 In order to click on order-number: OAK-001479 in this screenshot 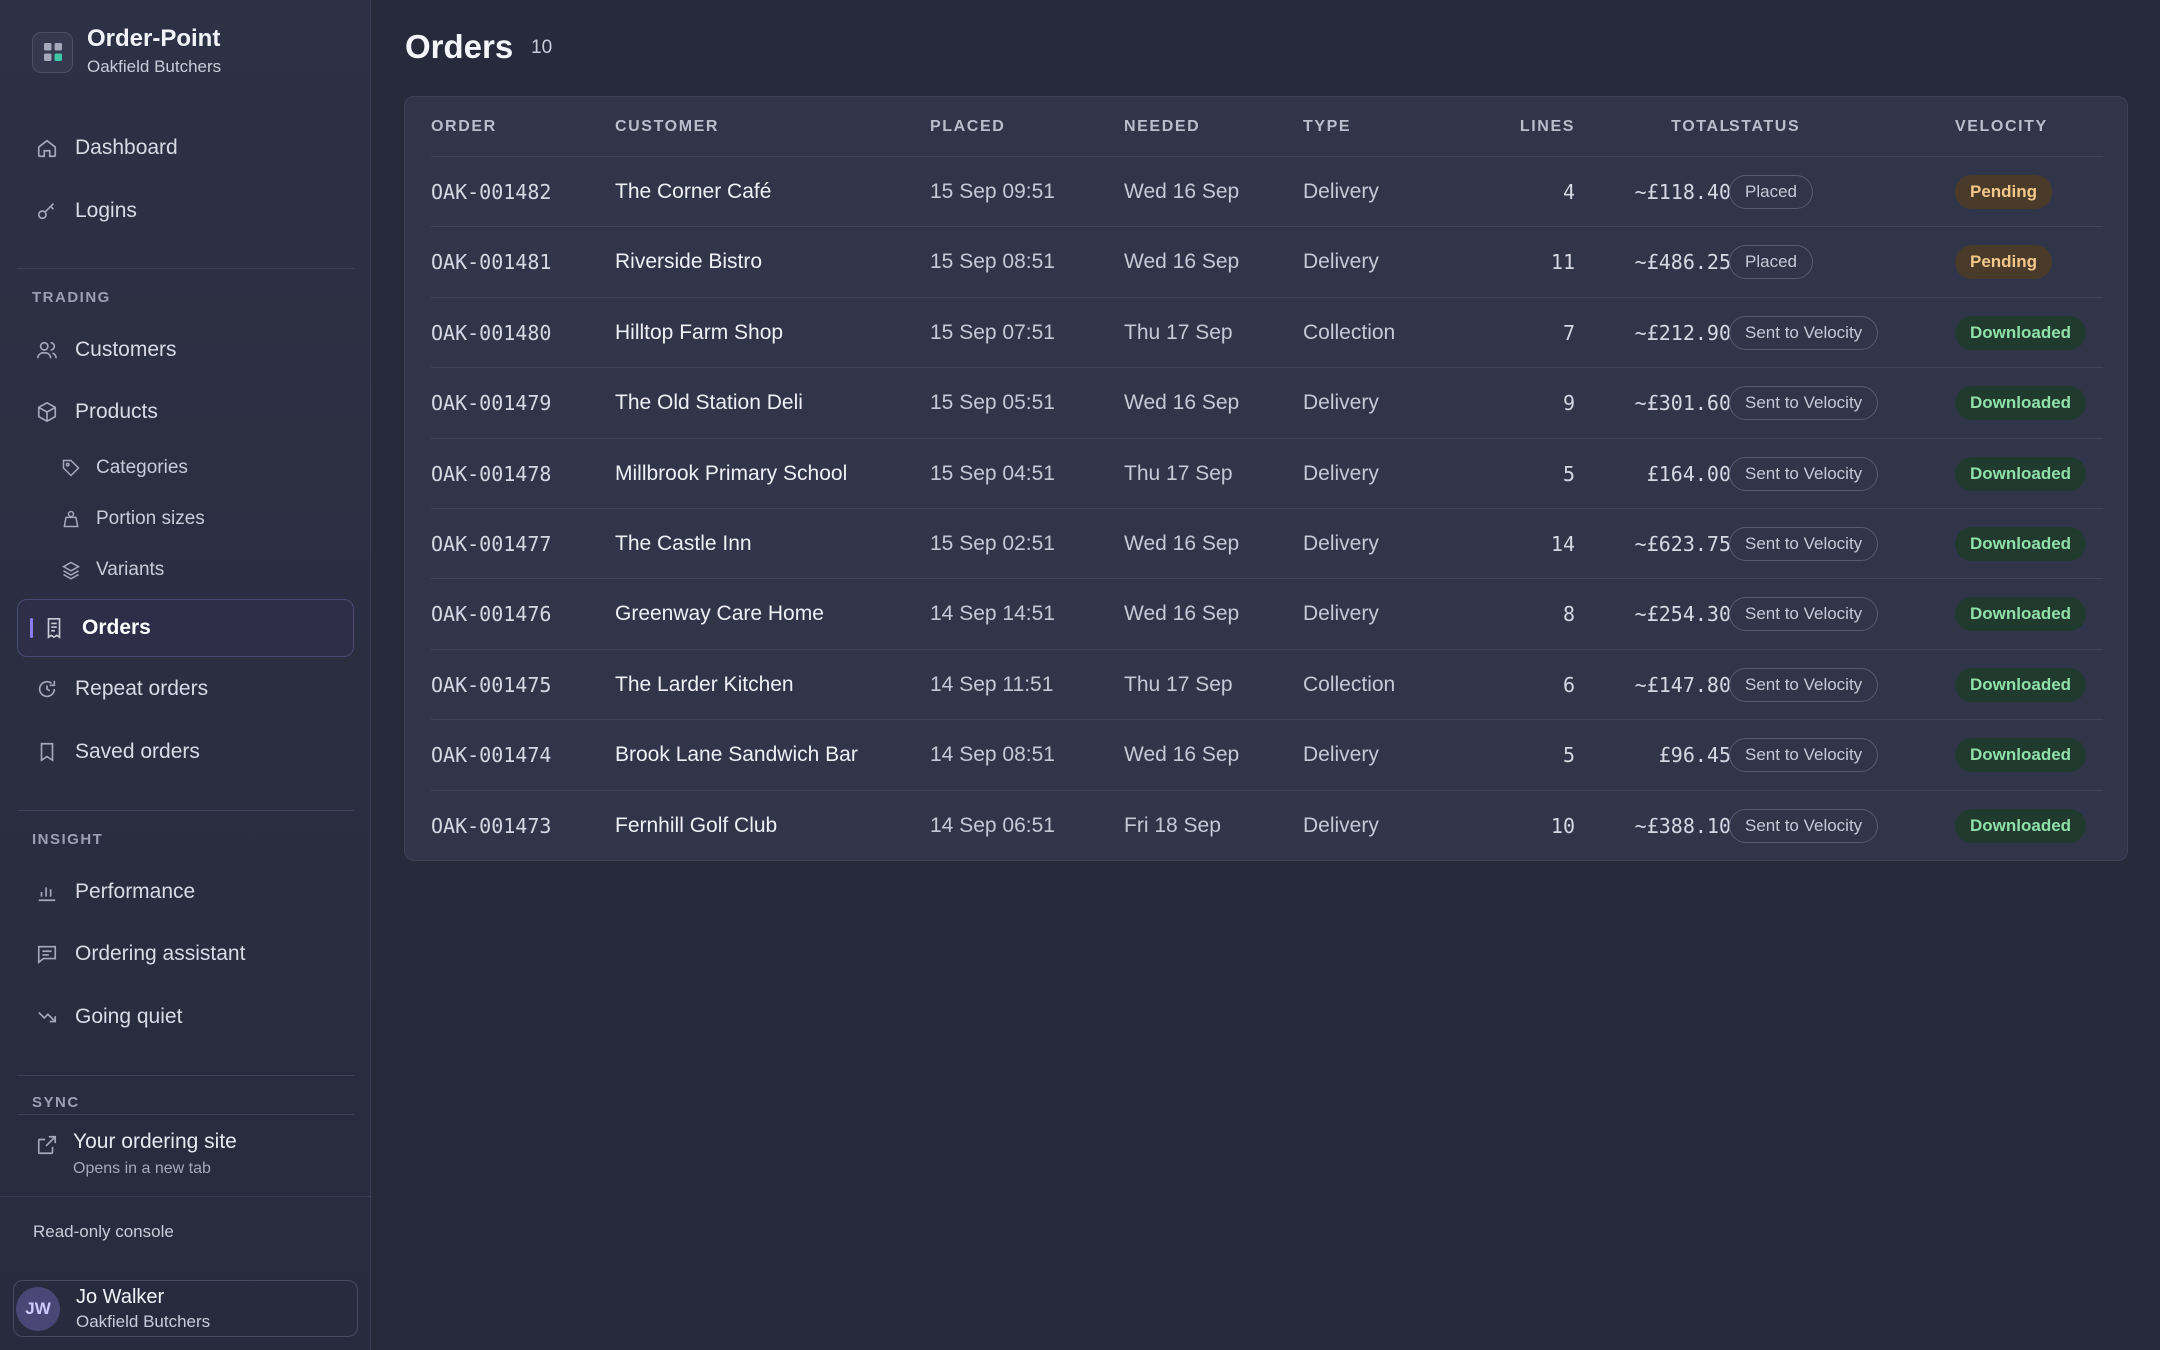, I will do `click(491, 403)`.